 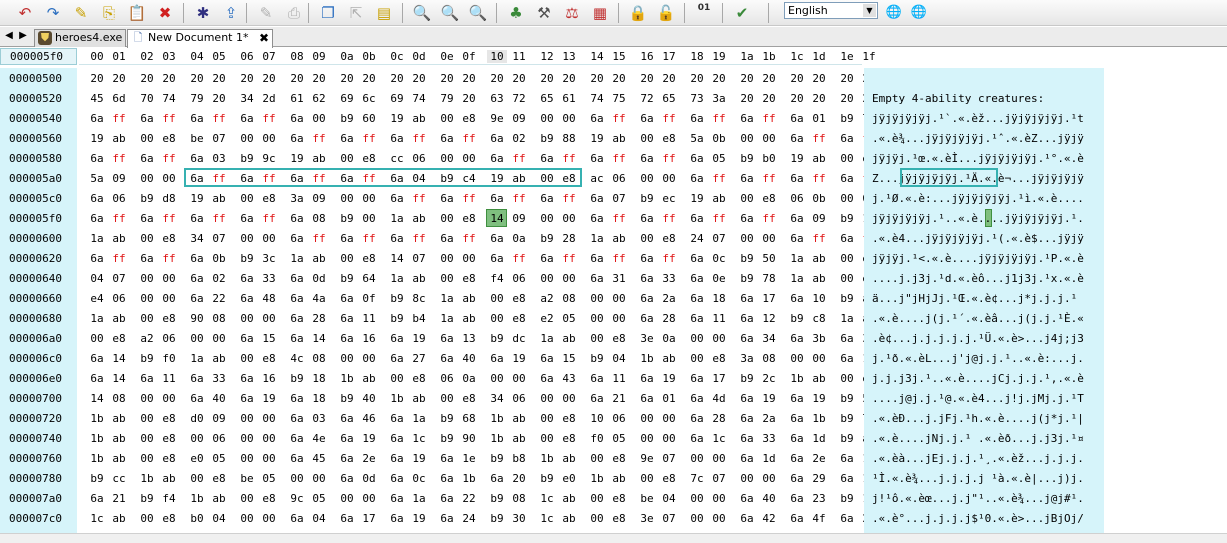 What do you see at coordinates (797, 198) in the screenshot?
I see `hex-byte: 06` at bounding box center [797, 198].